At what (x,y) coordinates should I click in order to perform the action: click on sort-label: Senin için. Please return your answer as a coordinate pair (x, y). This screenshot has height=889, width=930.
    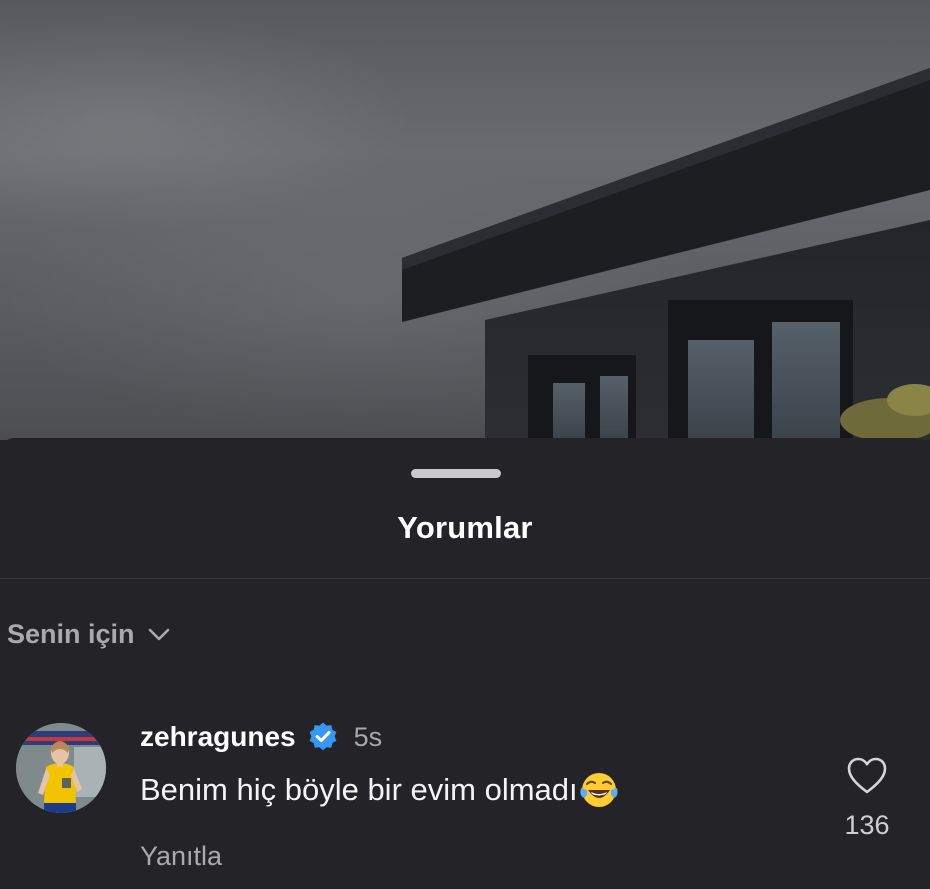
    Looking at the image, I should click on (71, 633).